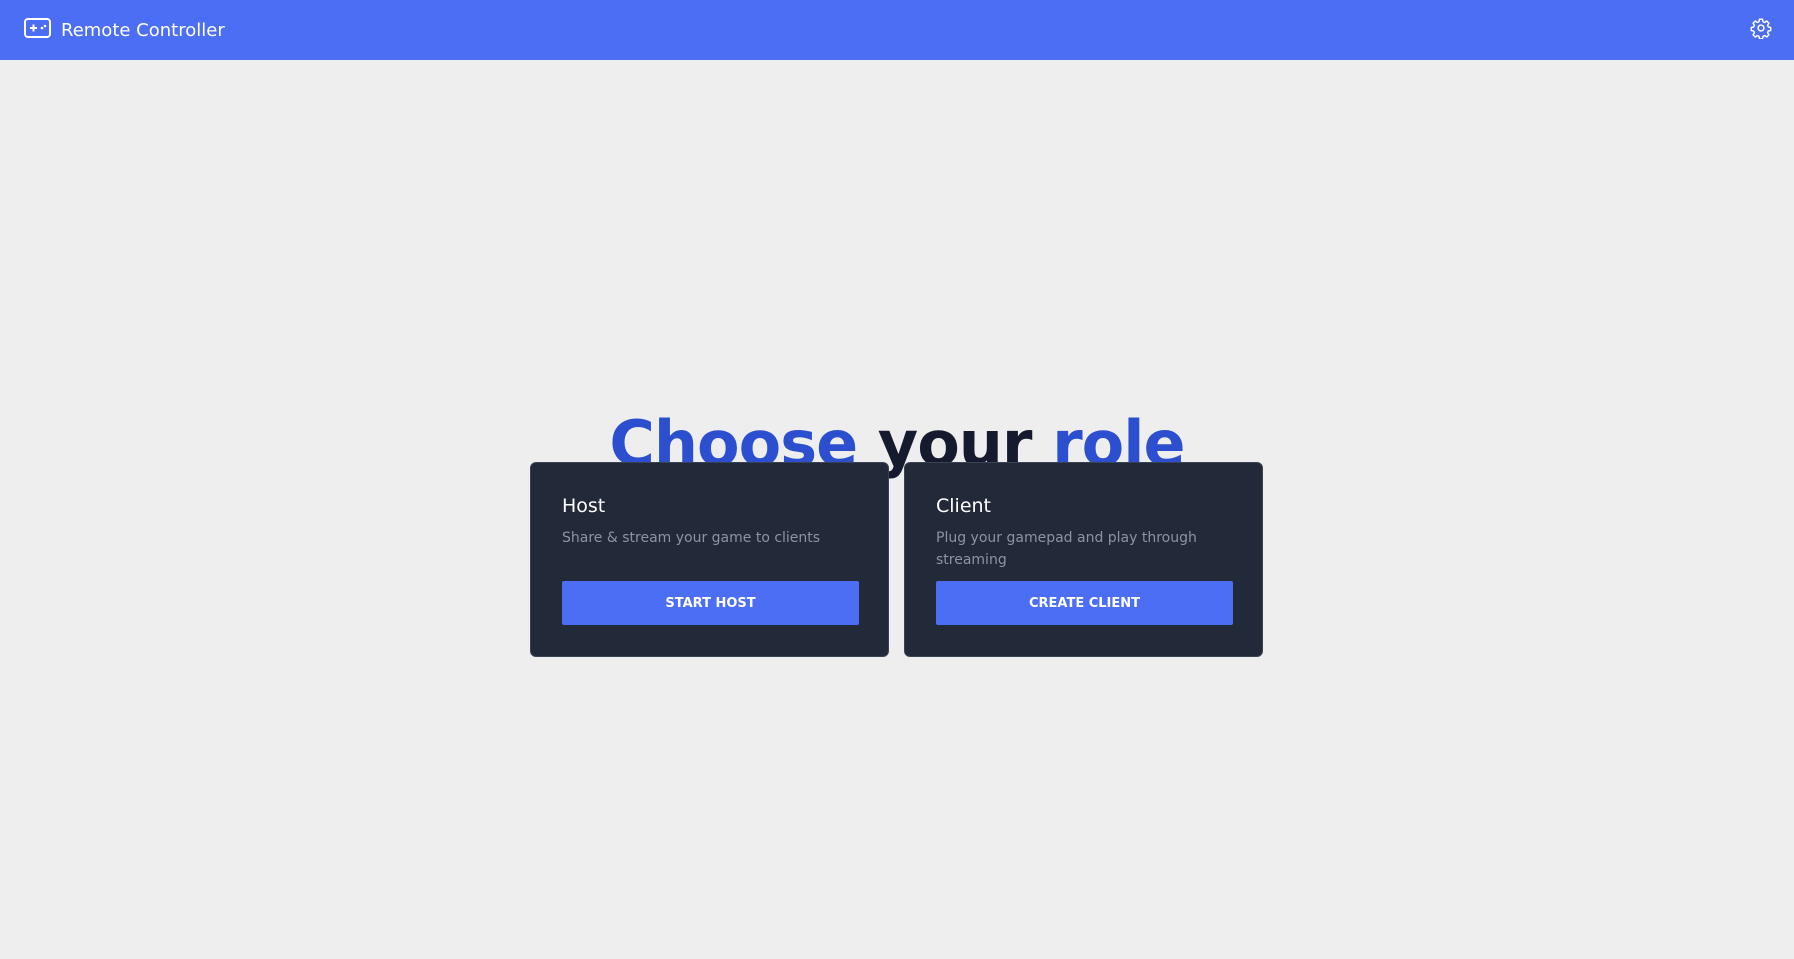  What do you see at coordinates (710, 603) in the screenshot?
I see `start-host-button: START HOST` at bounding box center [710, 603].